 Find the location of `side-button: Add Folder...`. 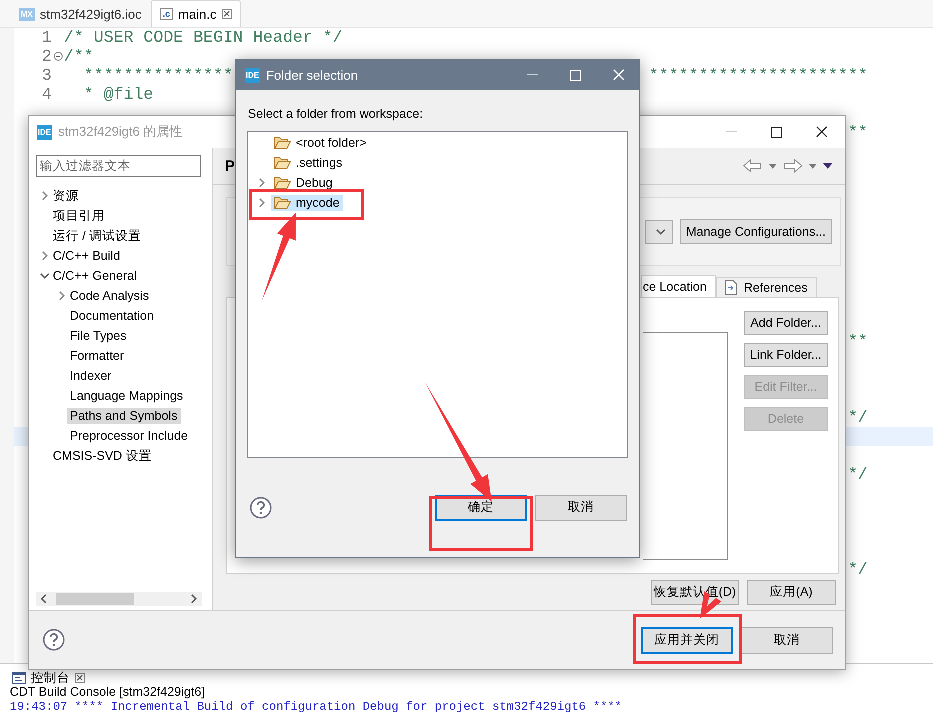

side-button: Add Folder... is located at coordinates (786, 323).